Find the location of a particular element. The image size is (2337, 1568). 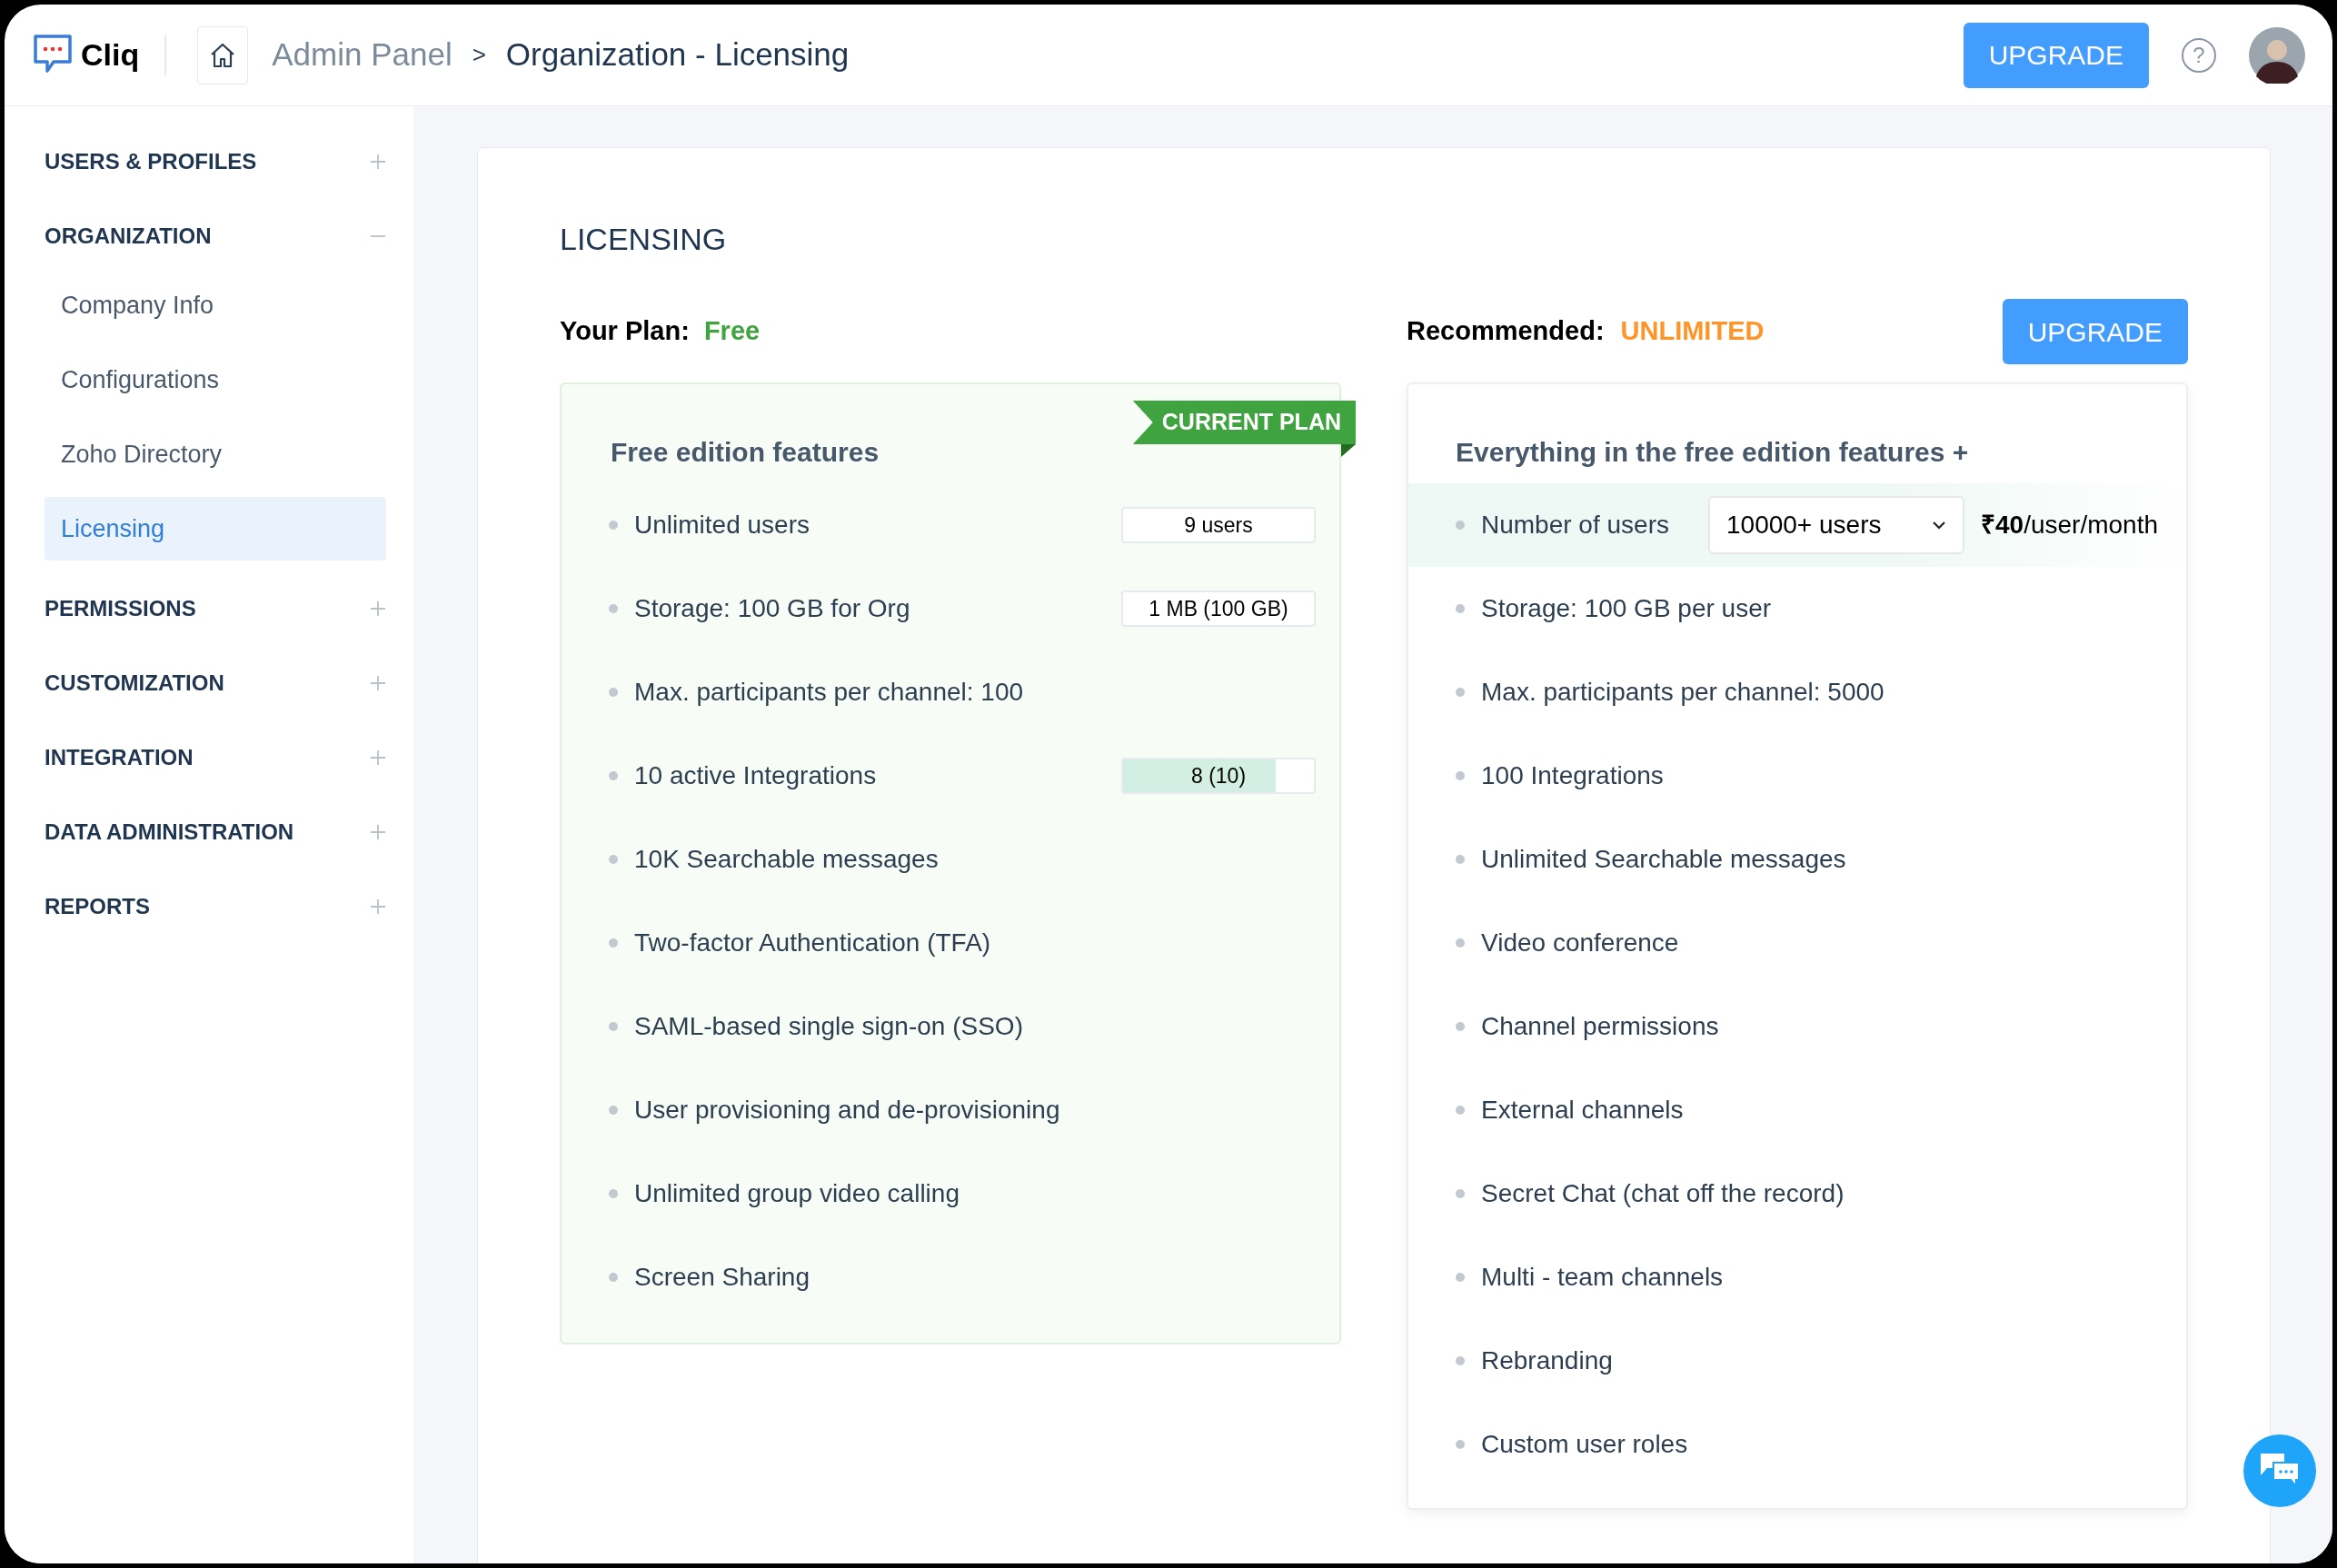

recommended-value: UNLIMITED is located at coordinates (1692, 331).